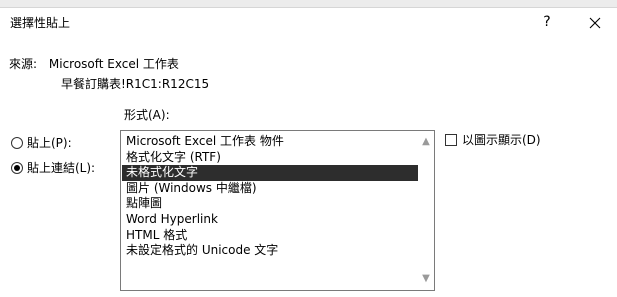 Image resolution: width=617 pixels, height=297 pixels. I want to click on paste-link-radio: 貼上連結(L):, so click(53, 167).